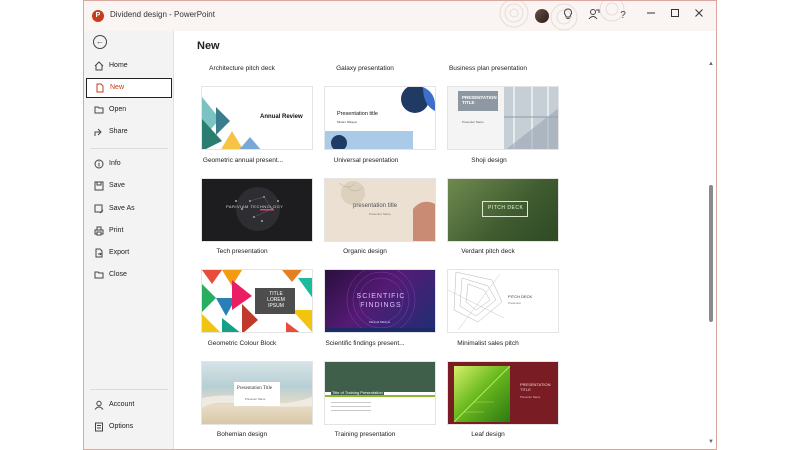 Image resolution: width=800 pixels, height=450 pixels. I want to click on close-file-icon, so click(99, 276).